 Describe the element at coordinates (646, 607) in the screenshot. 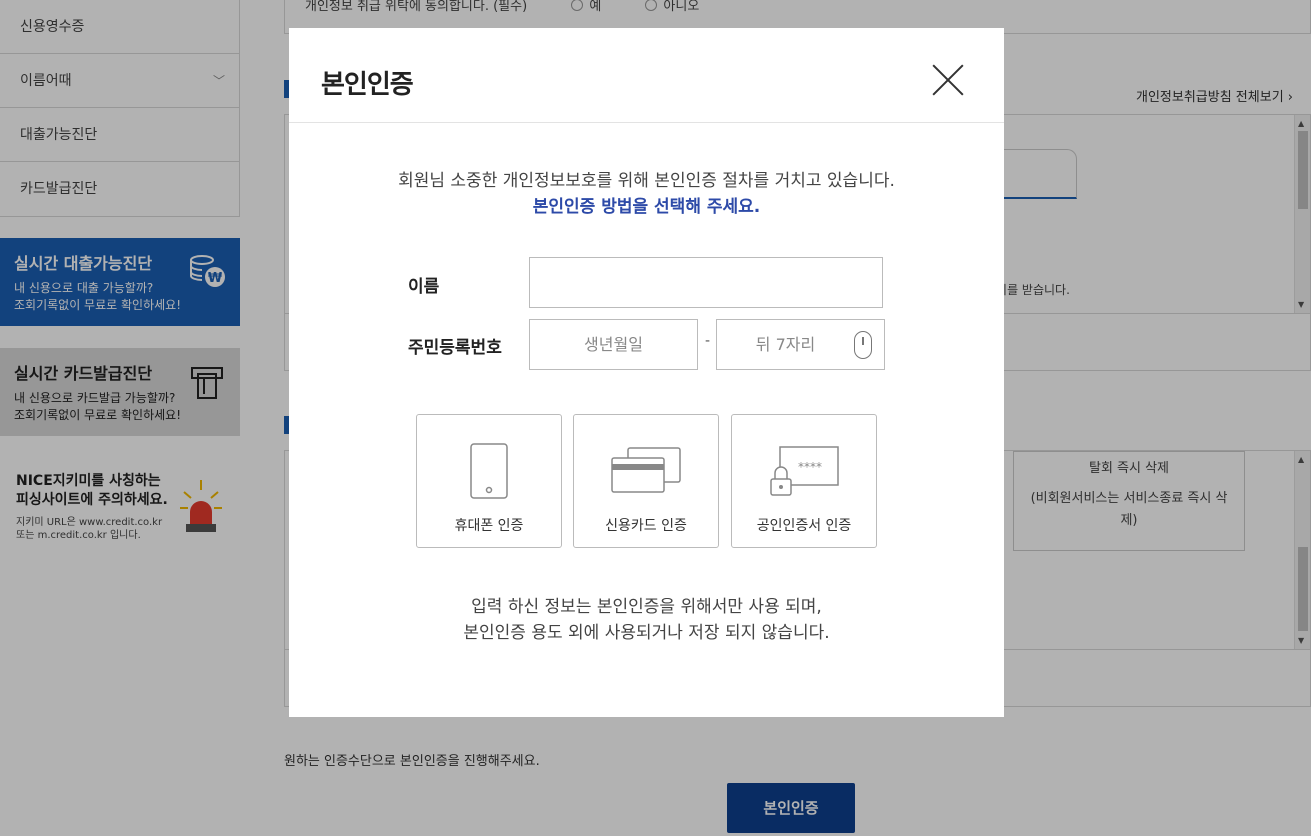

I see `privacy-notice-line: 입력 하신 정보는 본인인증을 위해서만 사용 되며,` at that location.